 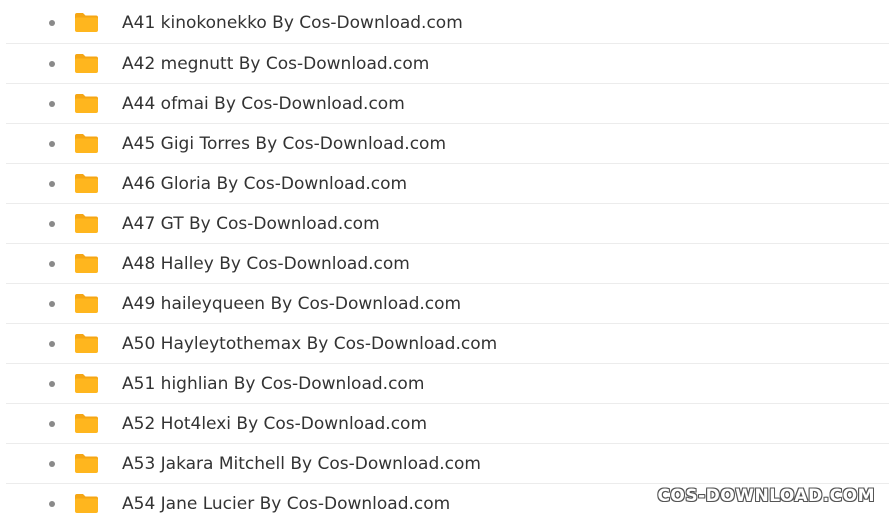 What do you see at coordinates (276, 64) in the screenshot?
I see `folder-name: A42 megnutt By Cos-Download.com` at bounding box center [276, 64].